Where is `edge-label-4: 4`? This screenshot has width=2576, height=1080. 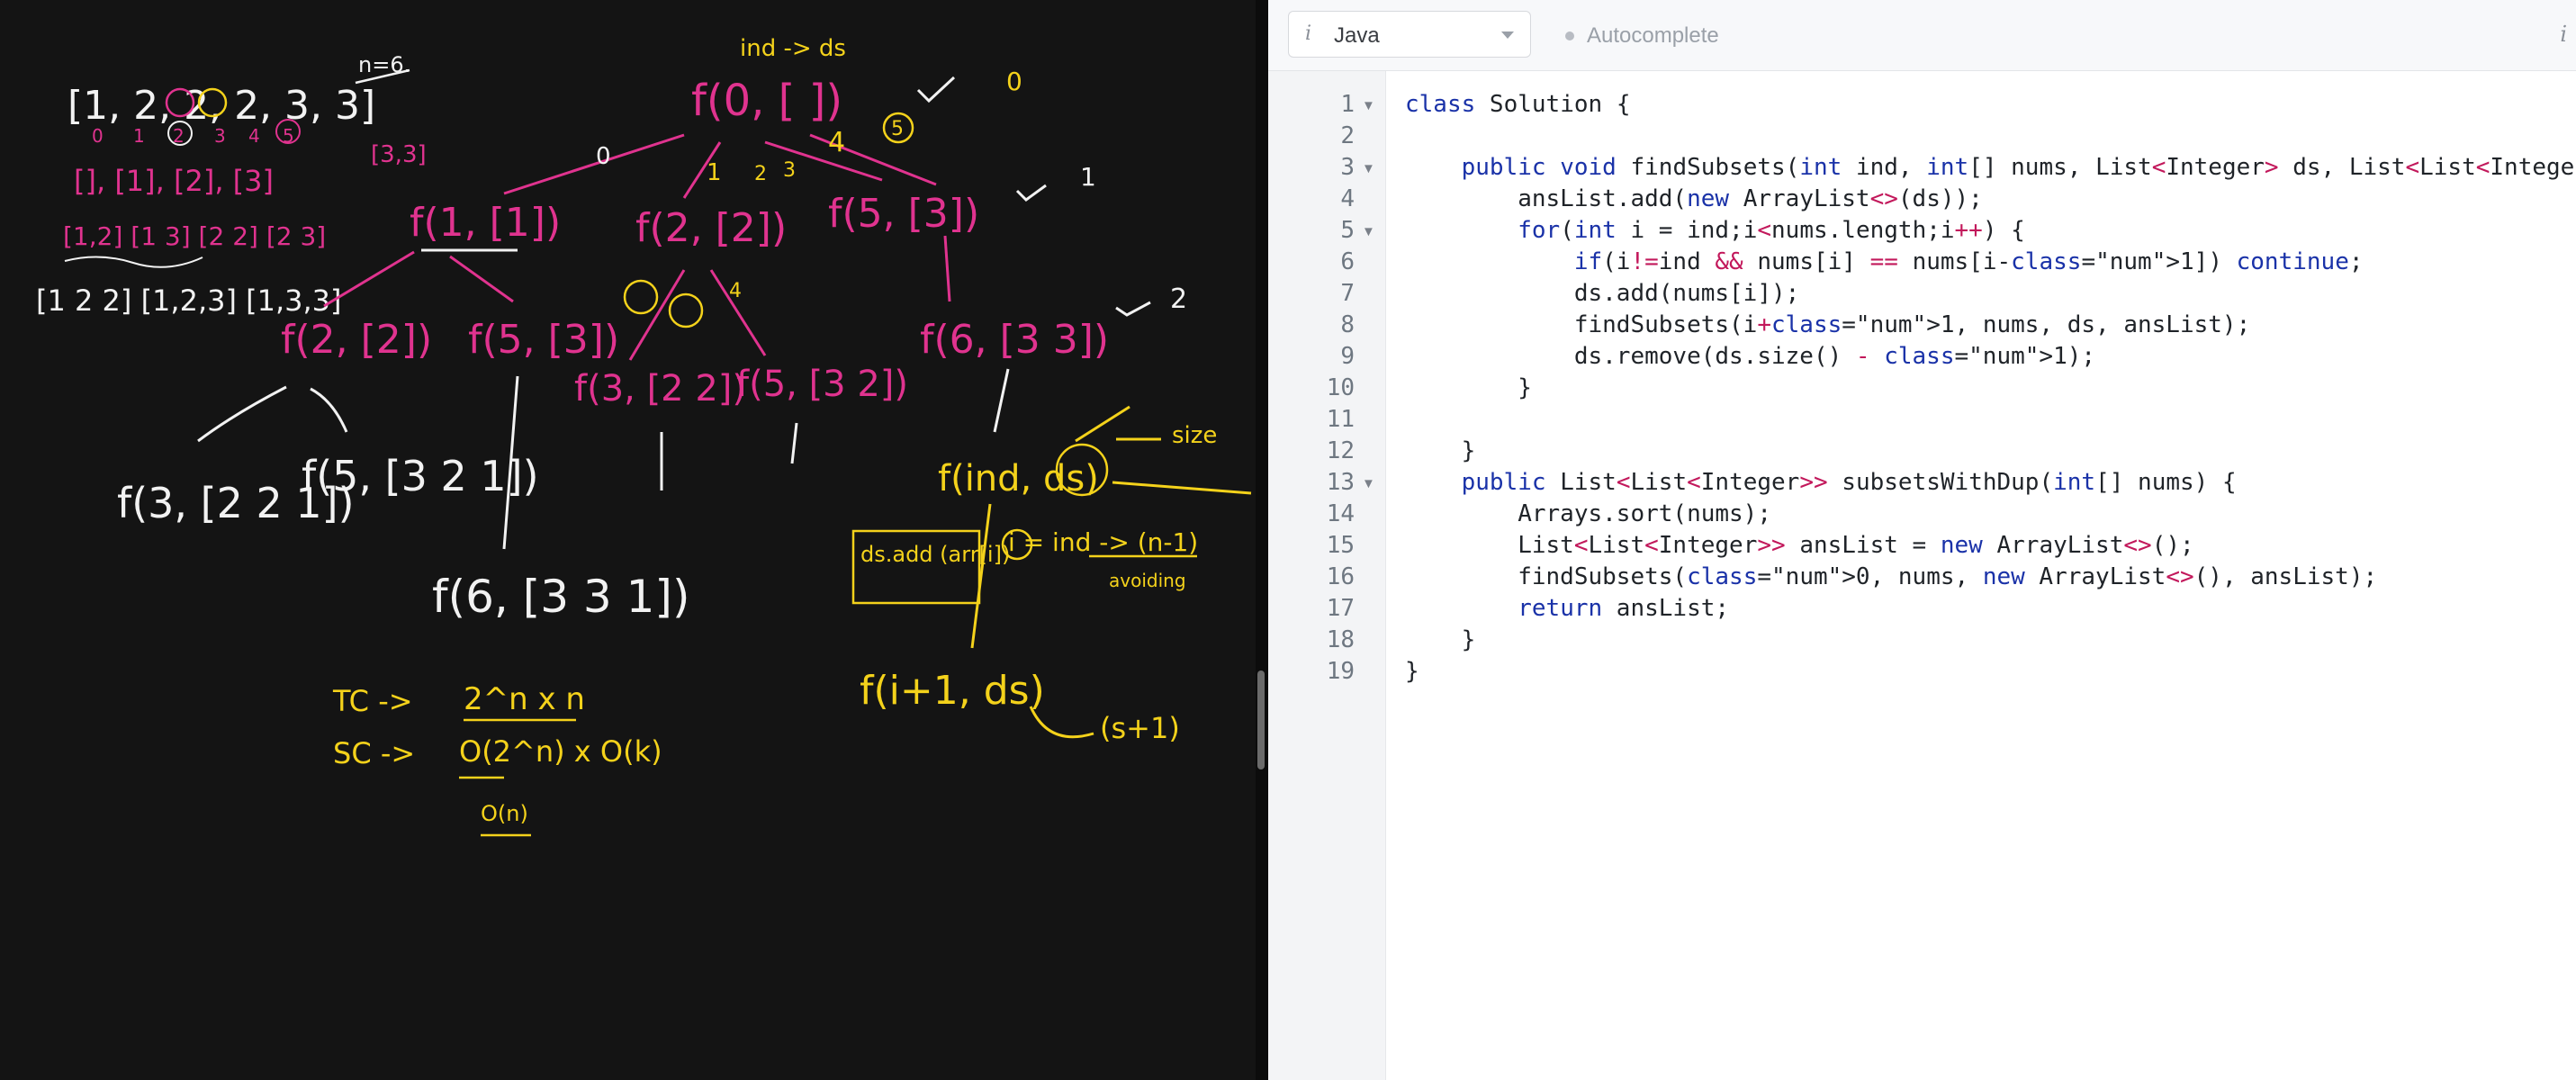
edge-label-4: 4 is located at coordinates (836, 142).